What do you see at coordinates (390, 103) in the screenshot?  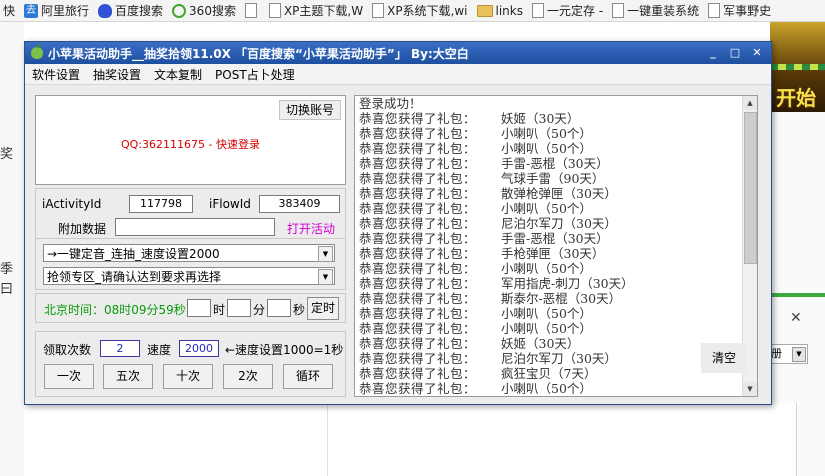 I see `log-line: 登录成功！` at bounding box center [390, 103].